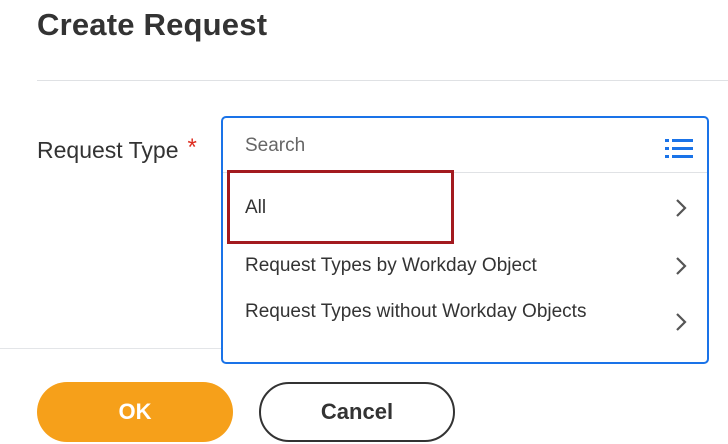 The width and height of the screenshot is (728, 444). I want to click on menu-item-all: All, so click(465, 208).